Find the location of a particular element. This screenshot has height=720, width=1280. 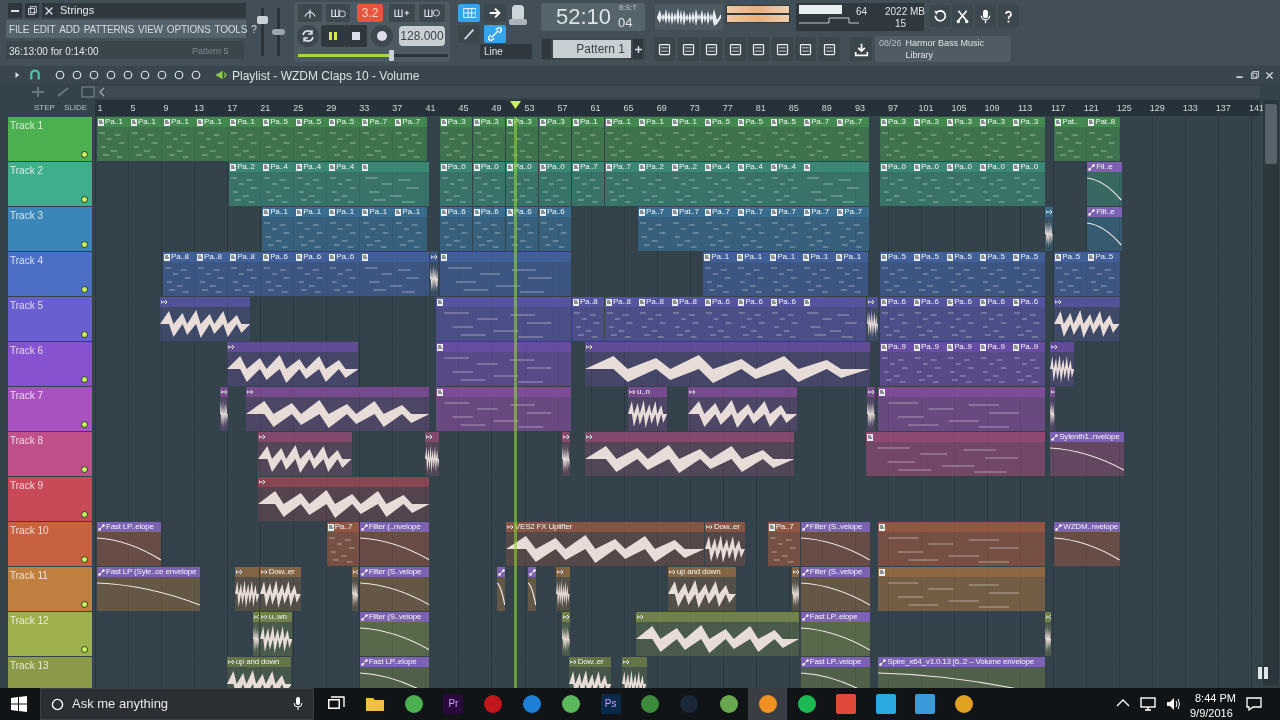

playlist-clip: Pat.. is located at coordinates (1070, 139).